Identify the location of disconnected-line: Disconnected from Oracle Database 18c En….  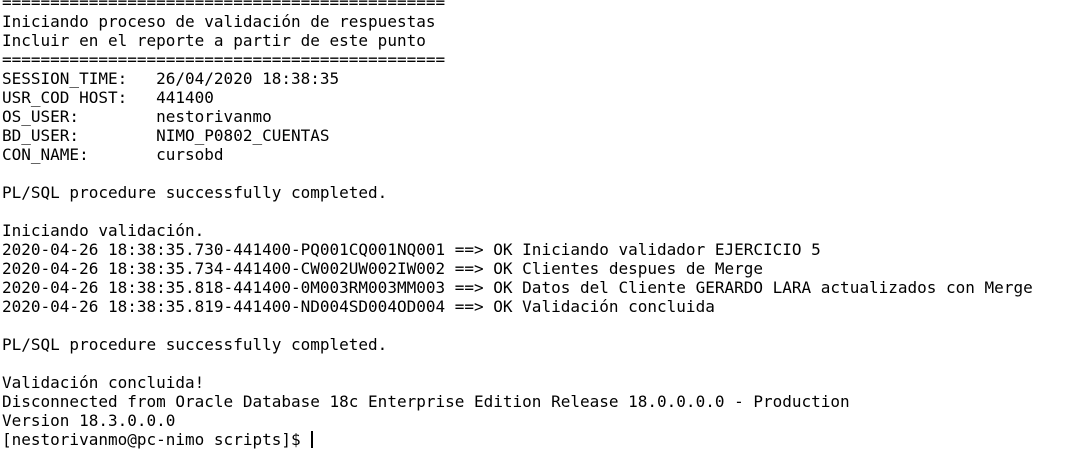
(426, 401).